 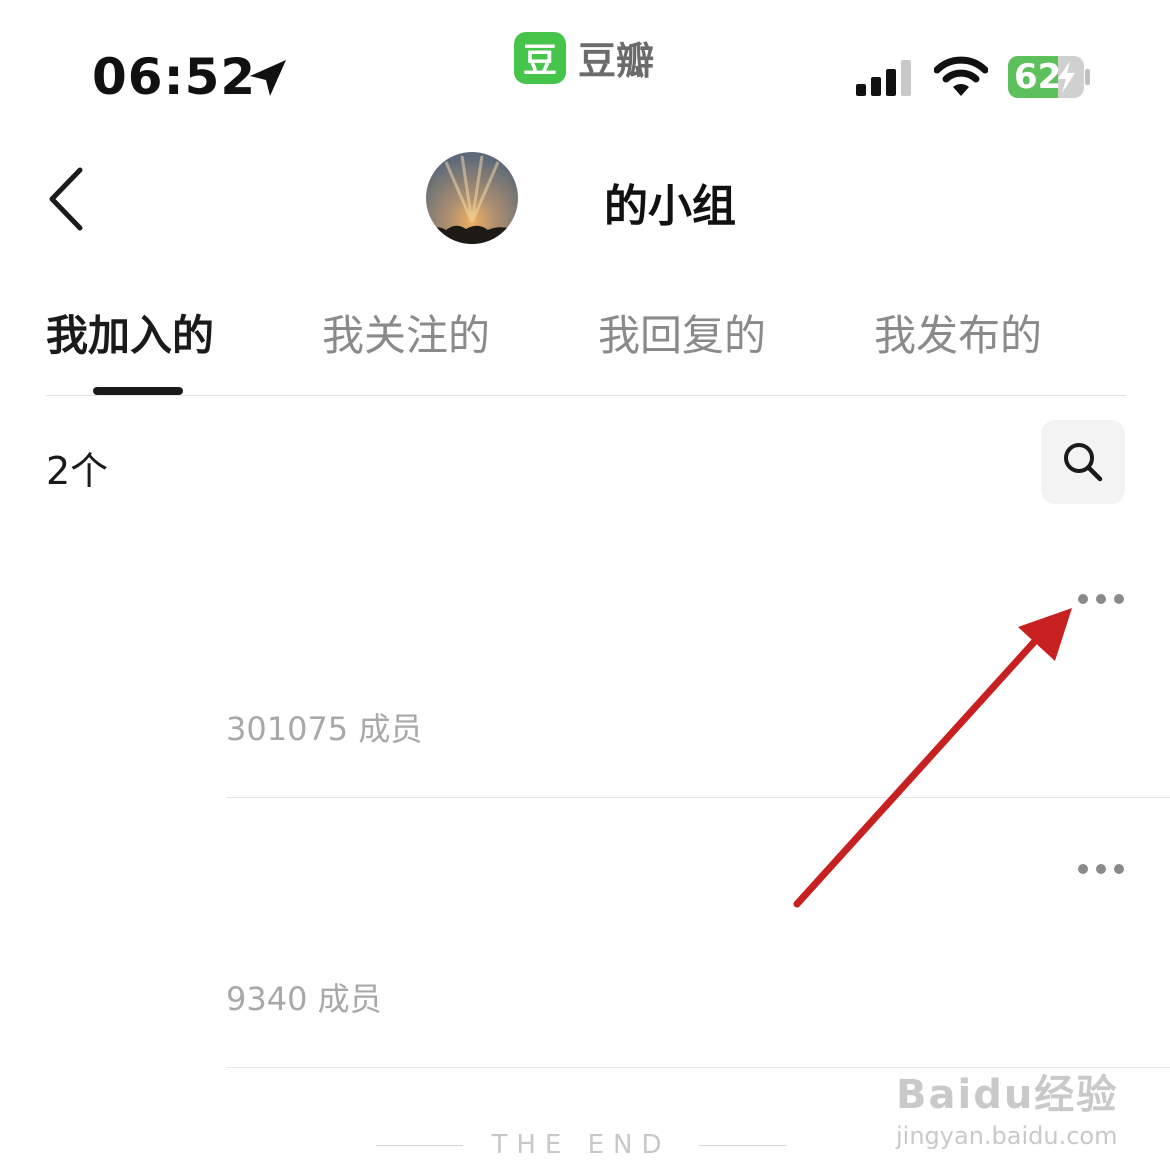 I want to click on group-members-count: 301075 成员, so click(x=324, y=729).